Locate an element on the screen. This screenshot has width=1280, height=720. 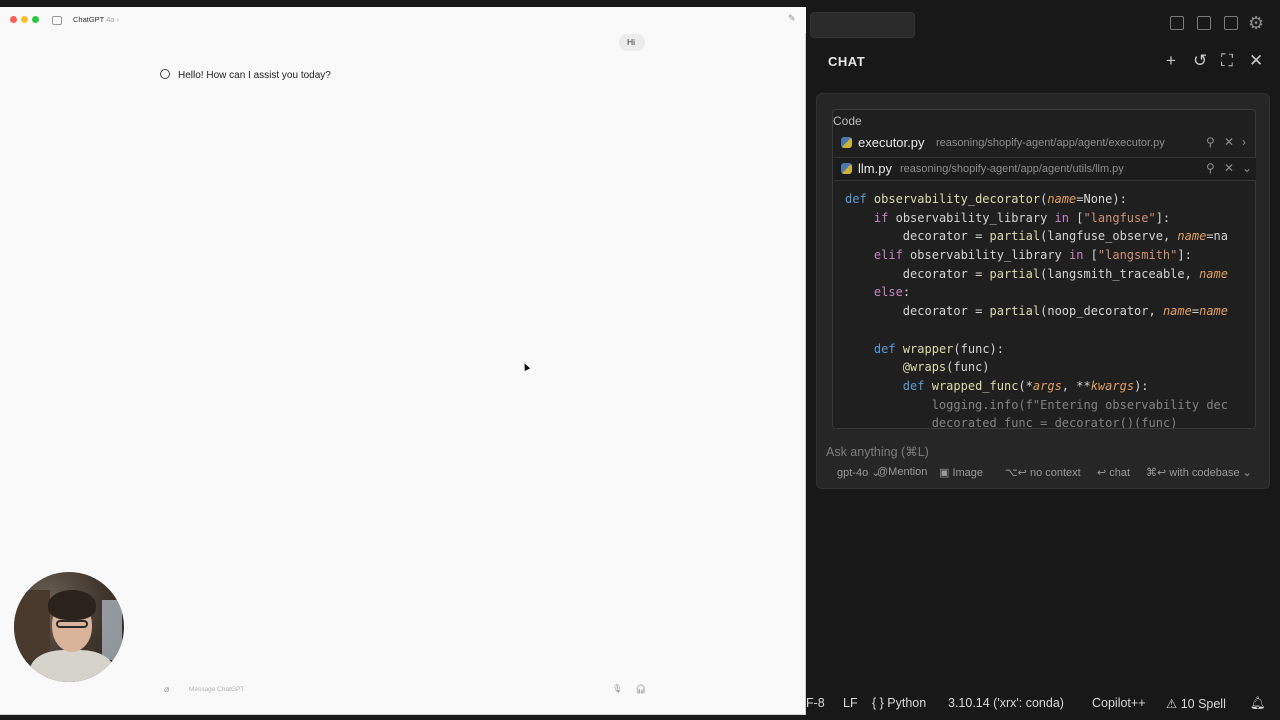
zoom-window-button is located at coordinates (35, 19).